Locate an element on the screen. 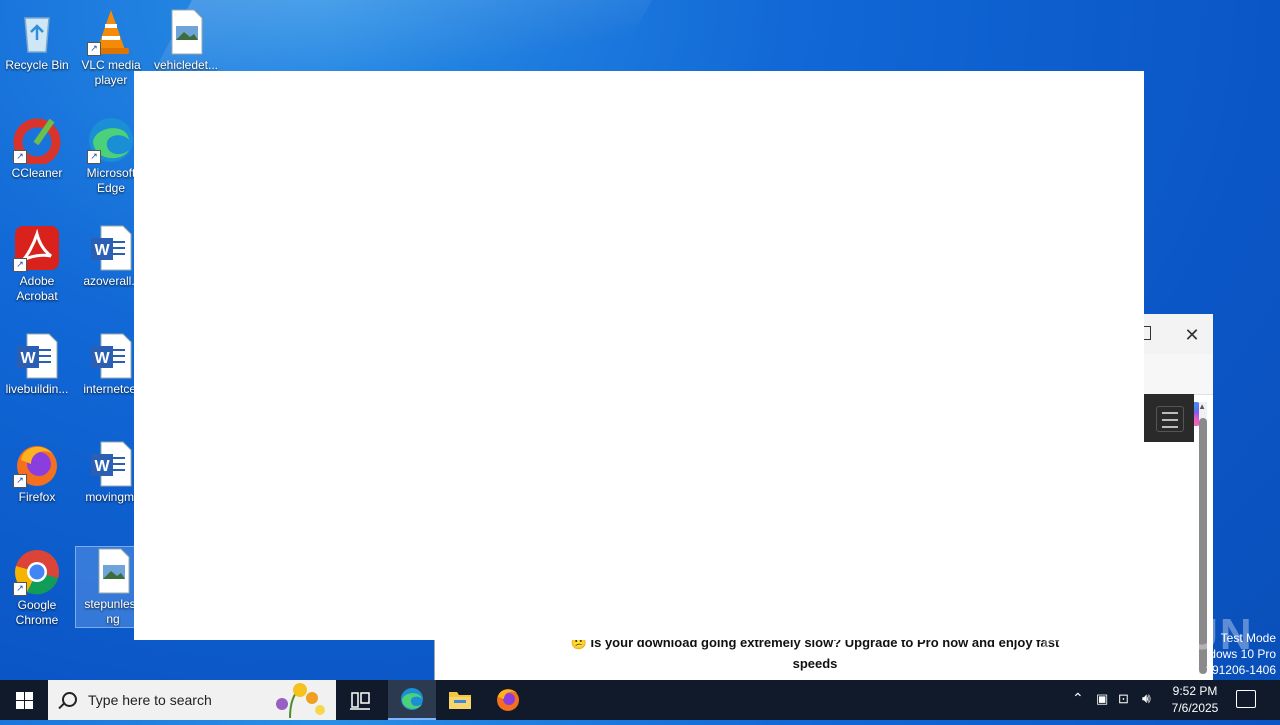 This screenshot has height=725, width=1280. test-mode-line1: Test Mode is located at coordinates (1248, 638).